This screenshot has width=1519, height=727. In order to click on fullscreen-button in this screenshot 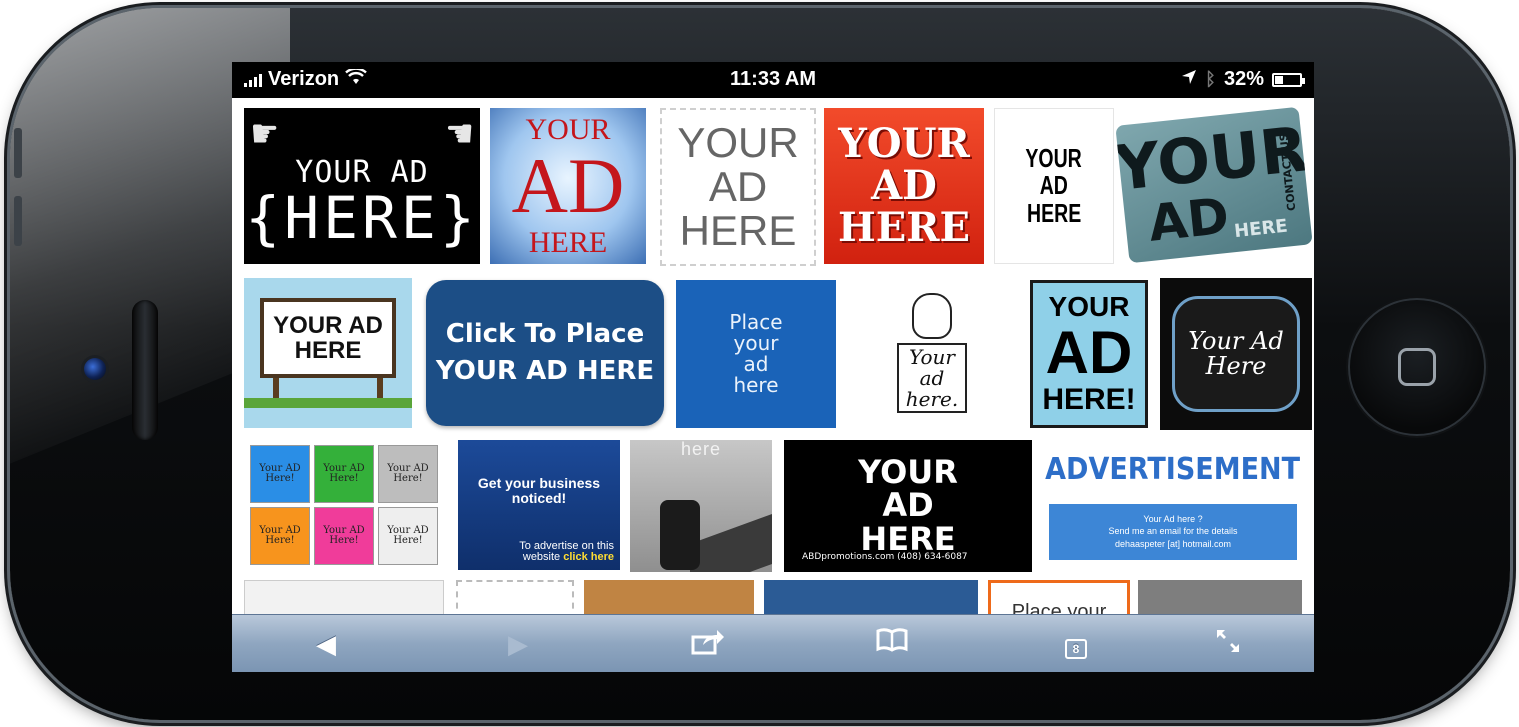, I will do `click(1228, 644)`.